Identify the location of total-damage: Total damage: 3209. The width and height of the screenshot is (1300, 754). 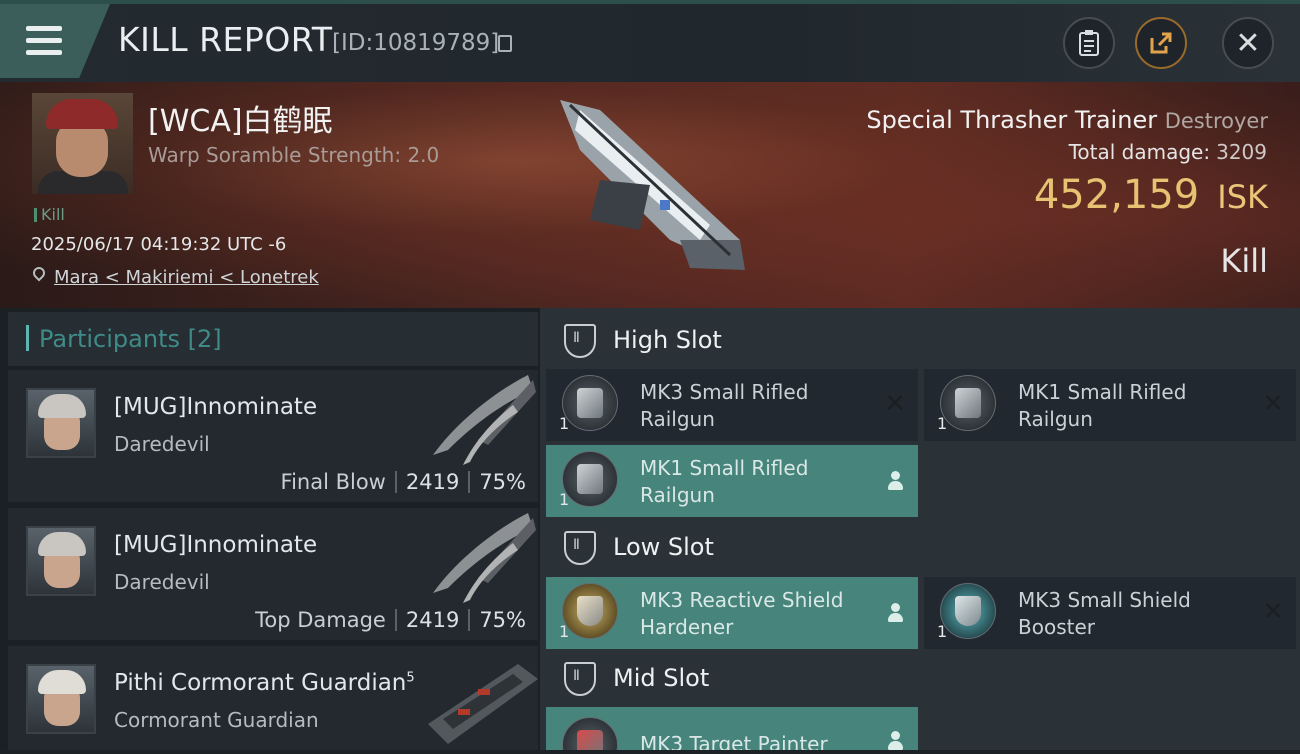
(1167, 152).